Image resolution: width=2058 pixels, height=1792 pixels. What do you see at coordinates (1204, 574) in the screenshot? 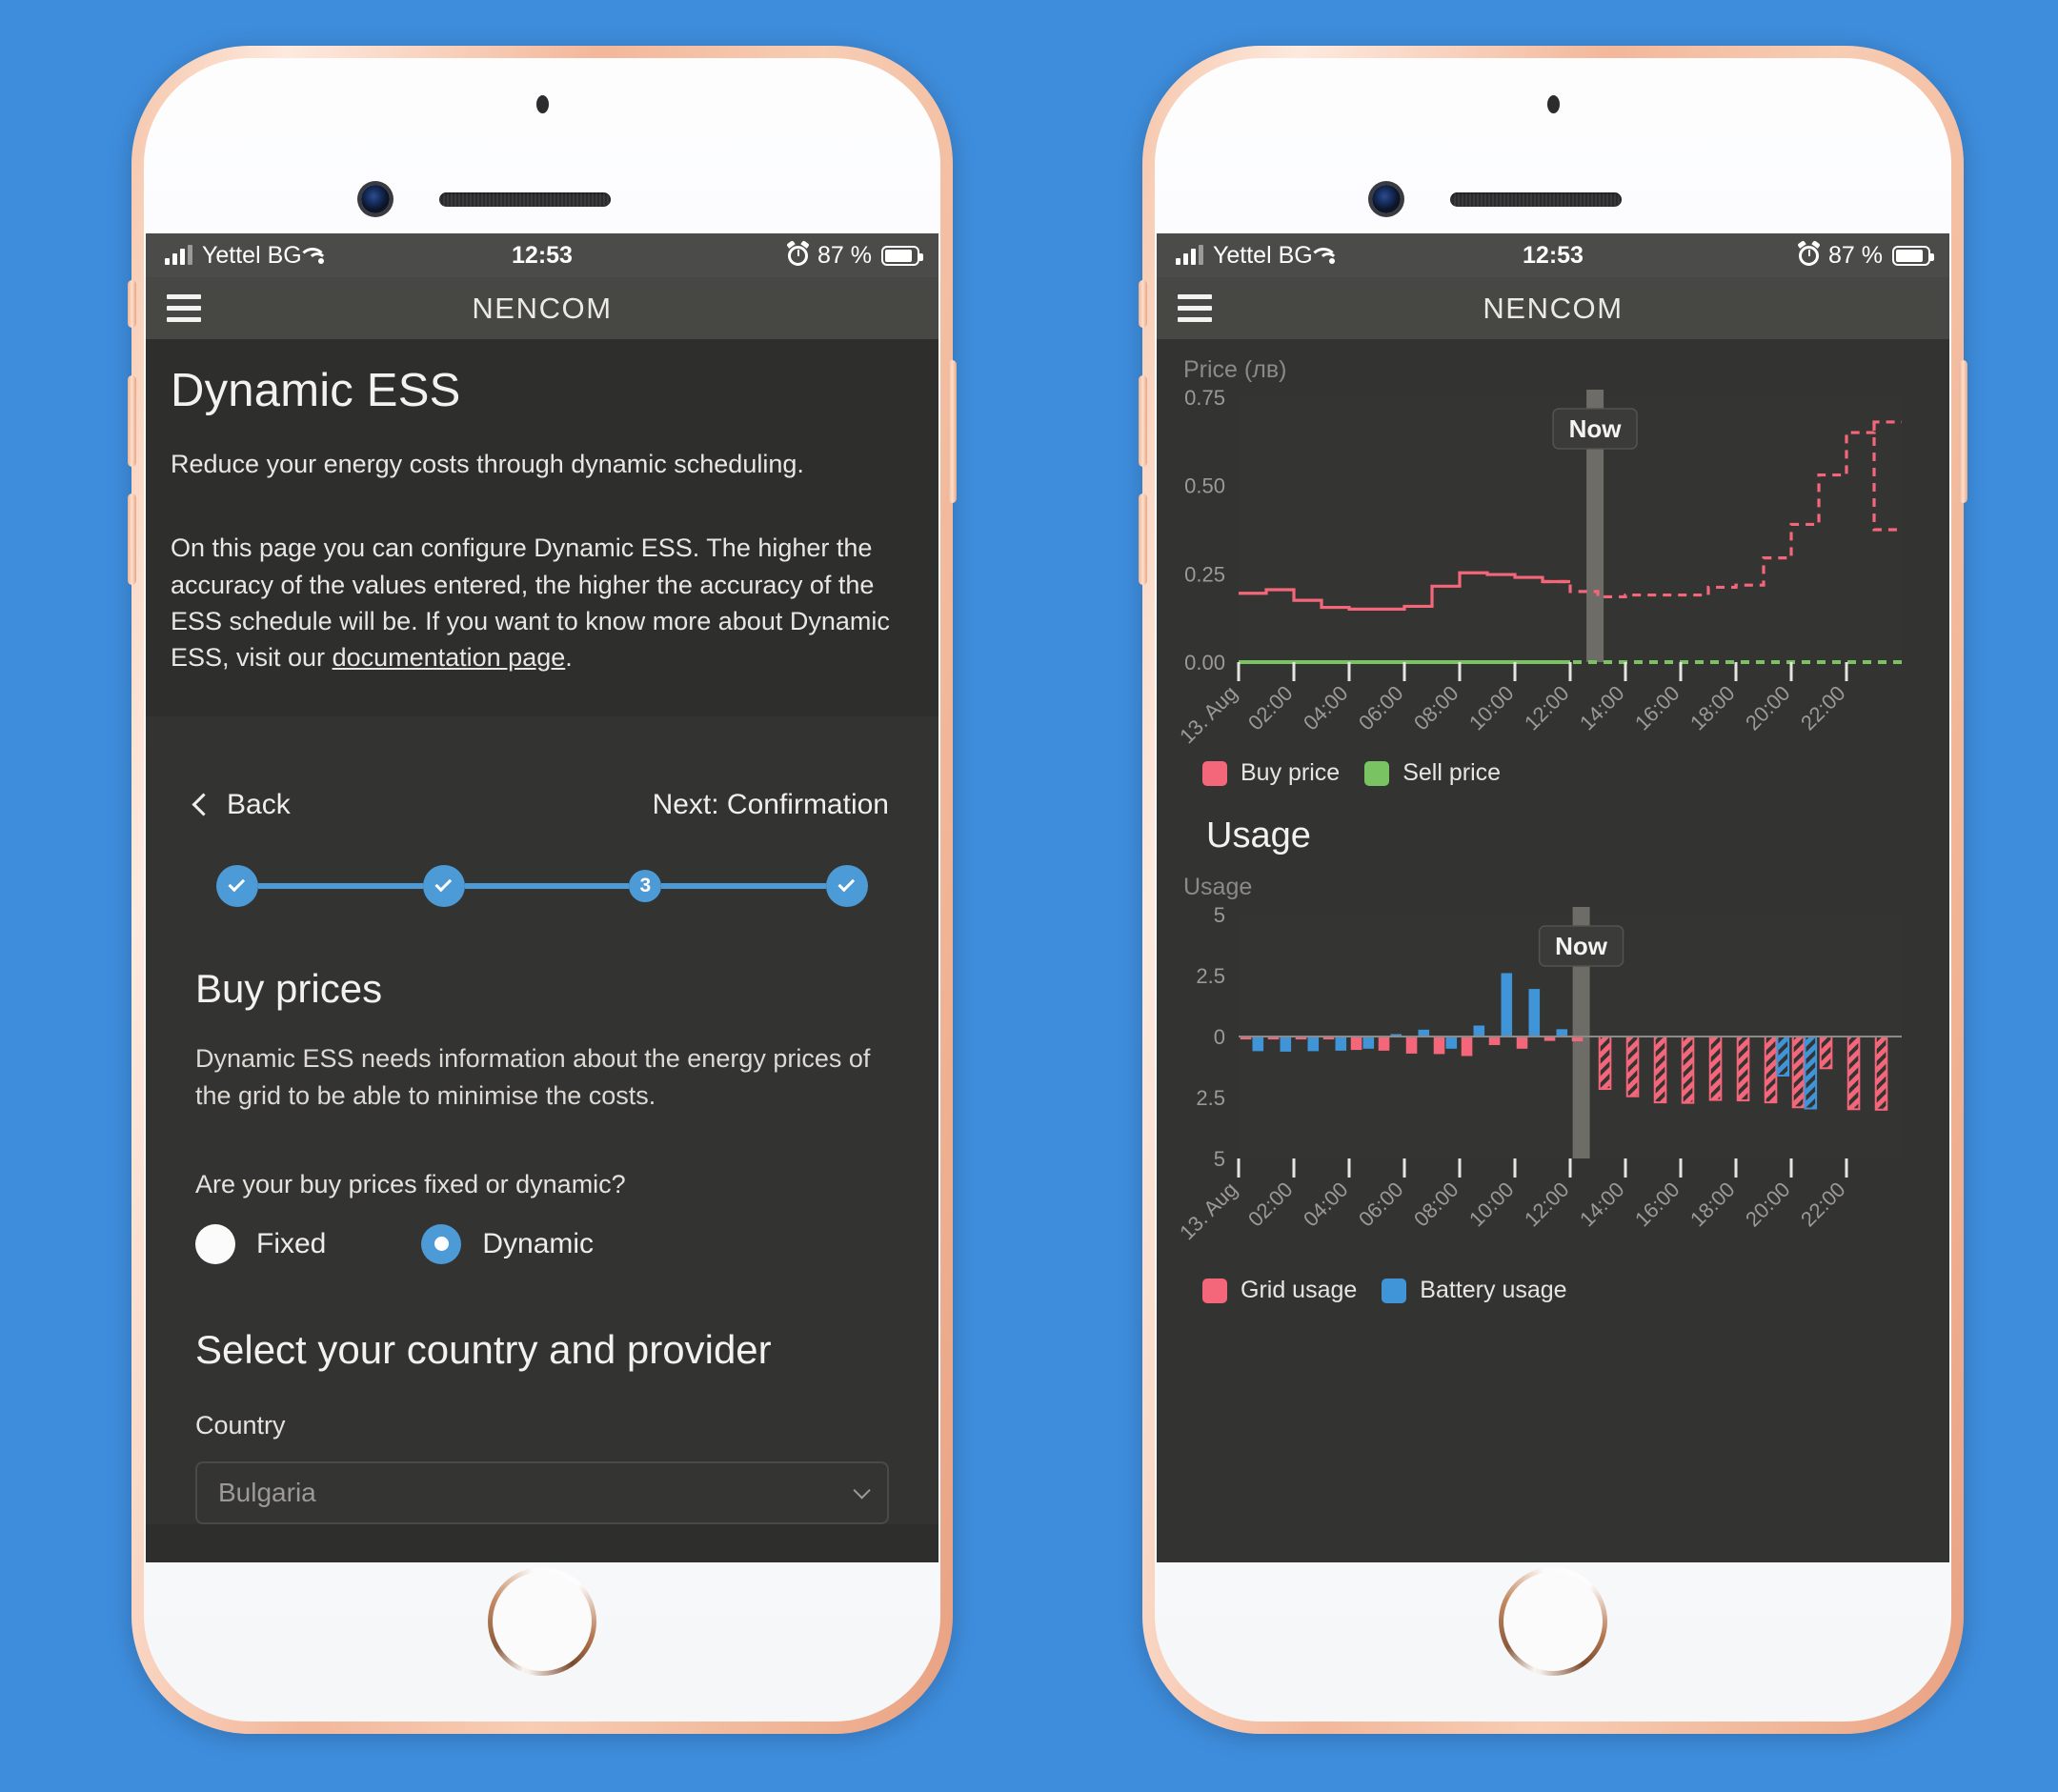
I see `svg-text: 0.25` at bounding box center [1204, 574].